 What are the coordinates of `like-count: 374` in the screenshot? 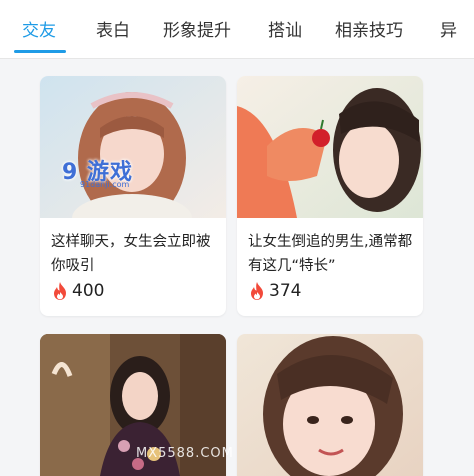 It's located at (274, 291).